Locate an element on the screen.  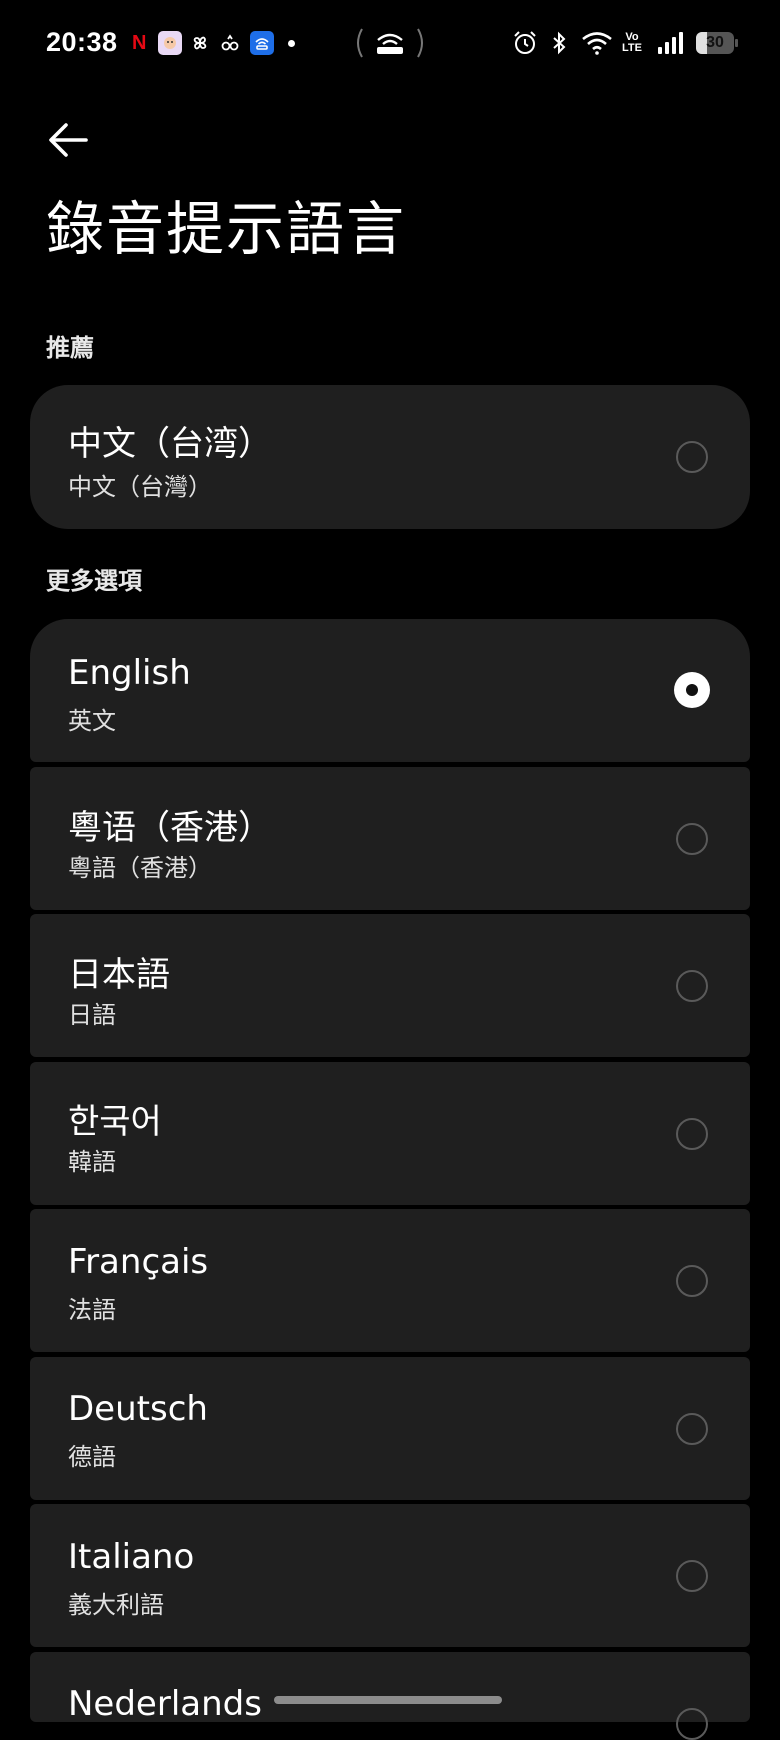
alarm-icon is located at coordinates (525, 43).